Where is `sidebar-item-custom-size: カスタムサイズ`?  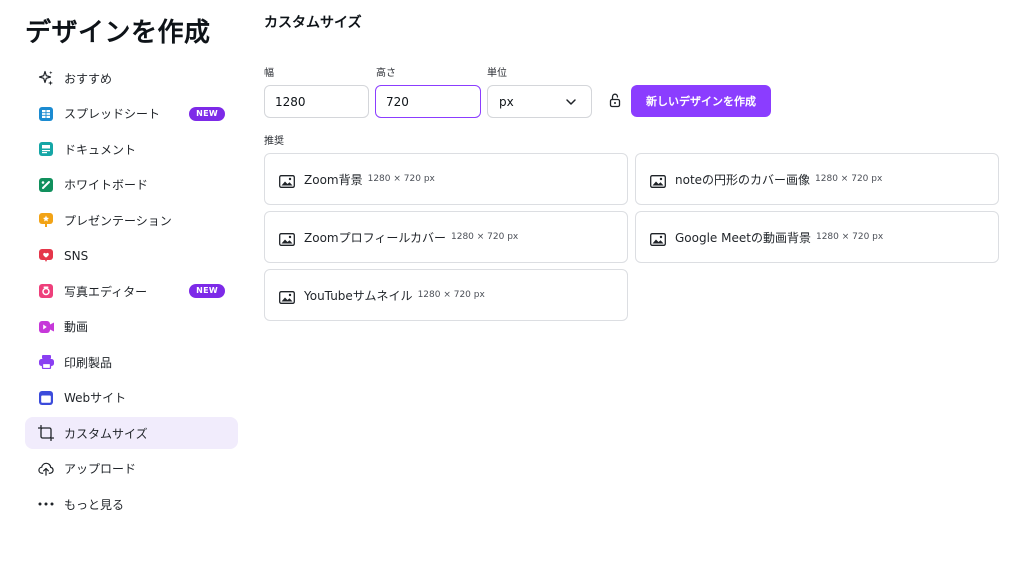 sidebar-item-custom-size: カスタムサイズ is located at coordinates (131, 433).